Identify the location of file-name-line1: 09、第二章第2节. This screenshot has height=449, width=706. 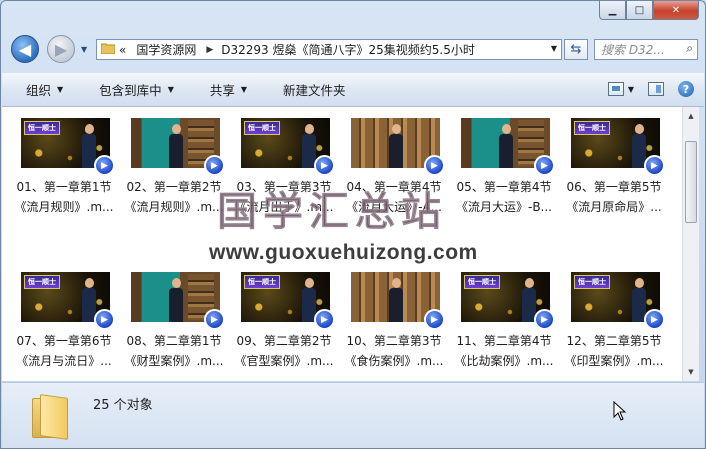
(284, 341).